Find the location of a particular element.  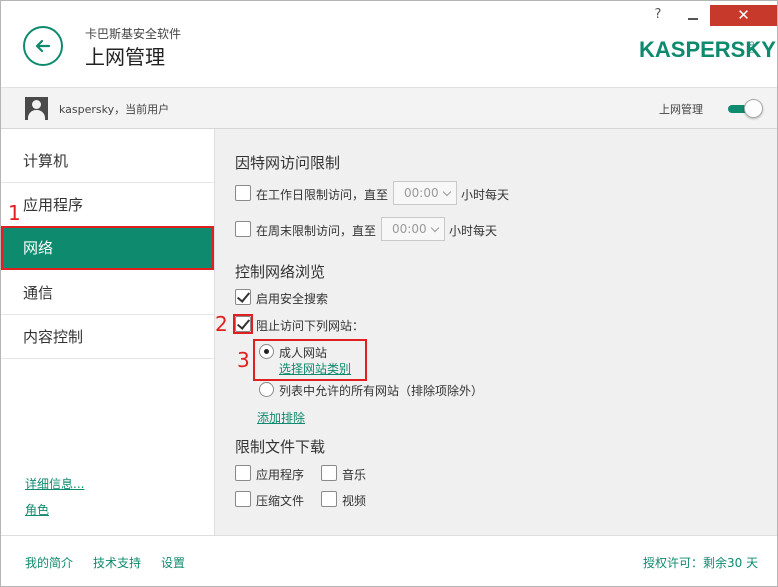

block-sites-label: 阻止访问下列网站： is located at coordinates (310, 326).